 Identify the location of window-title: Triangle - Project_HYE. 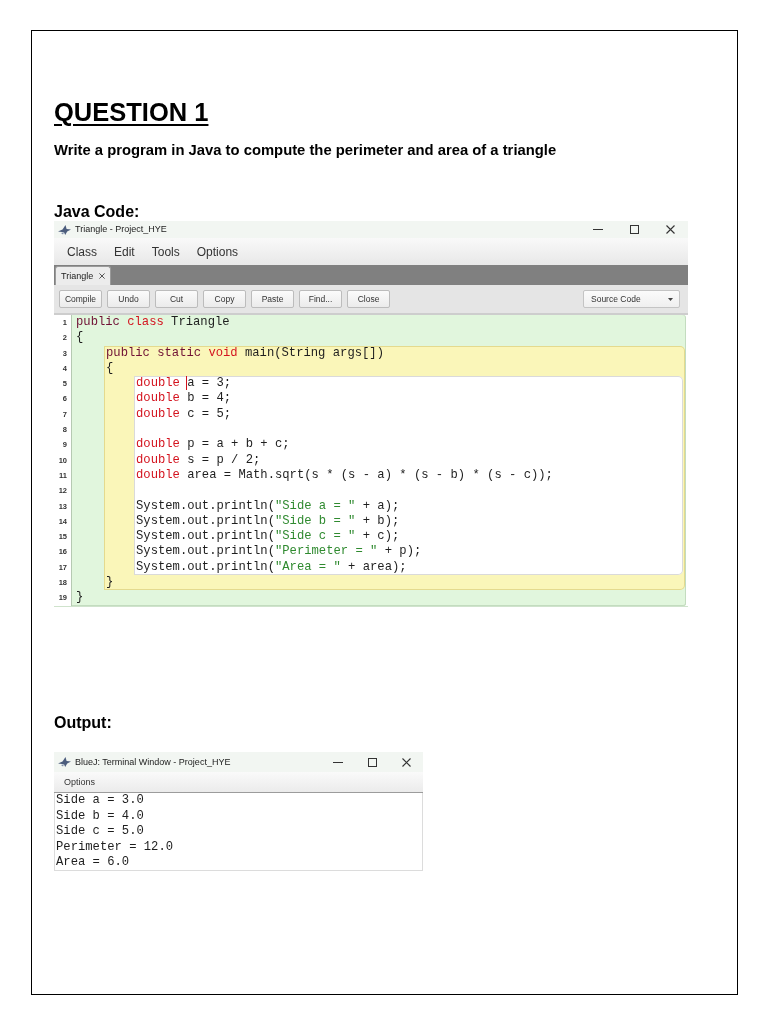
(121, 229).